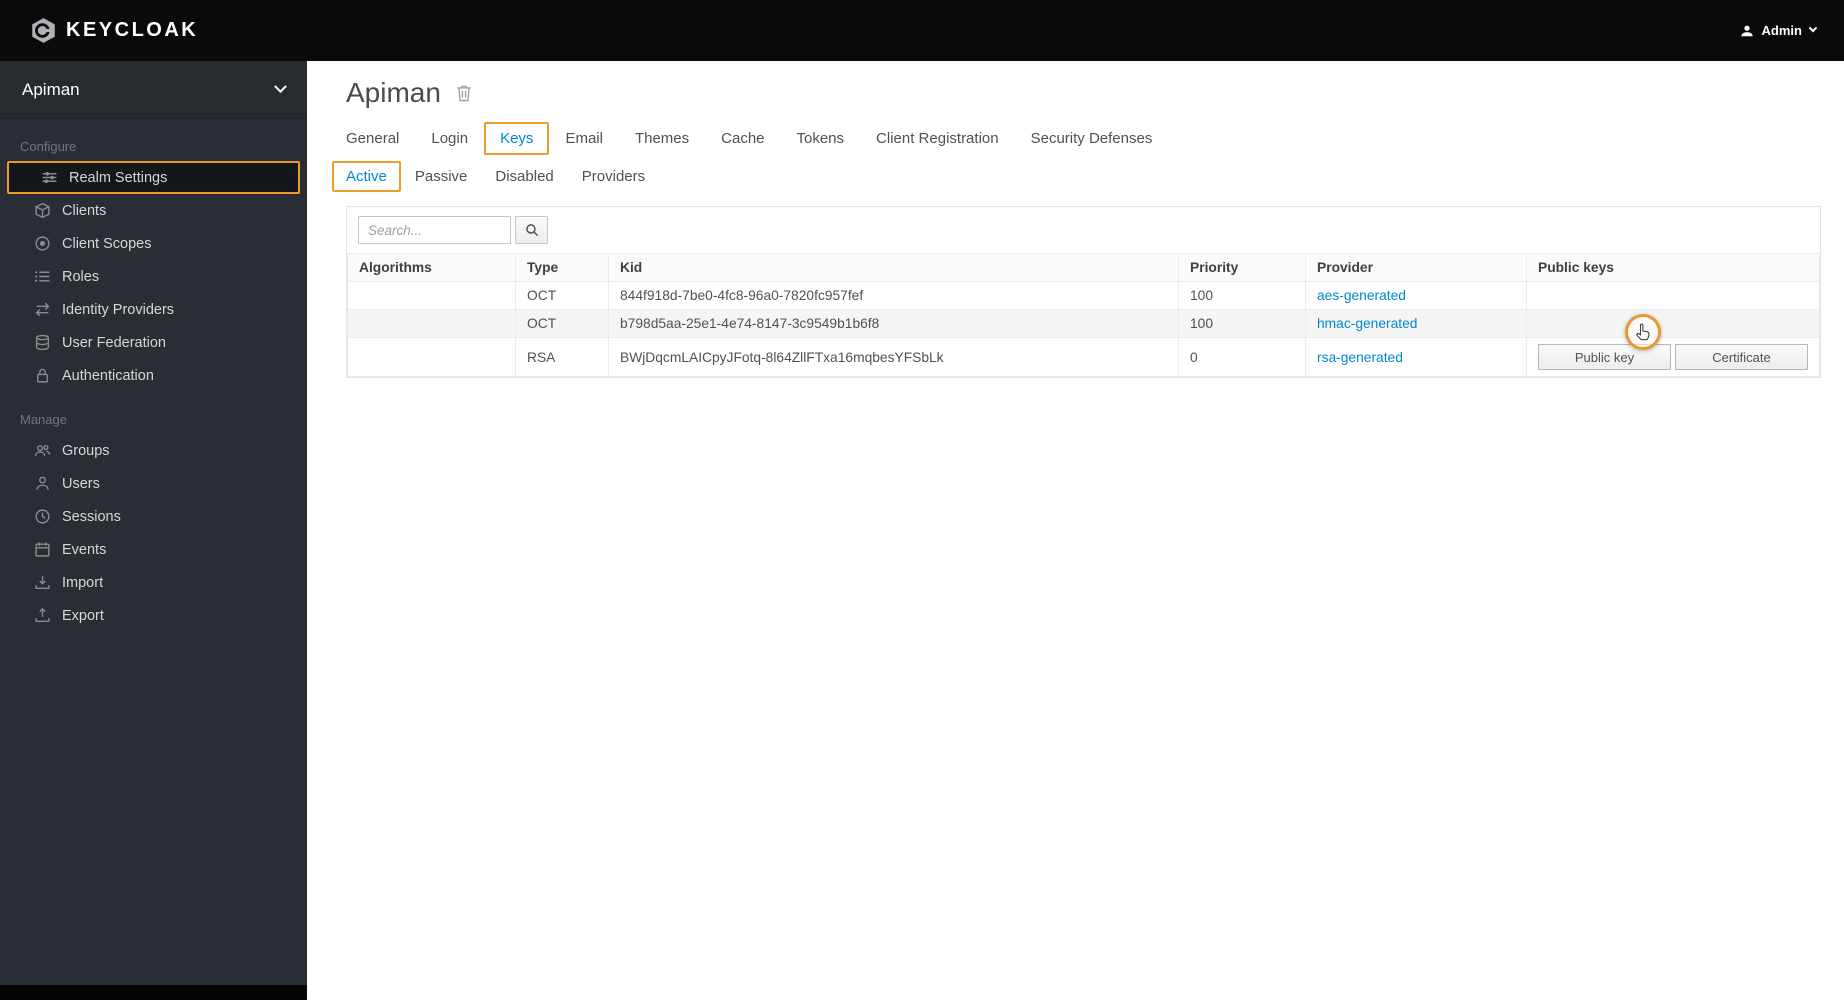 This screenshot has width=1844, height=1000. I want to click on search-group, so click(1083, 230).